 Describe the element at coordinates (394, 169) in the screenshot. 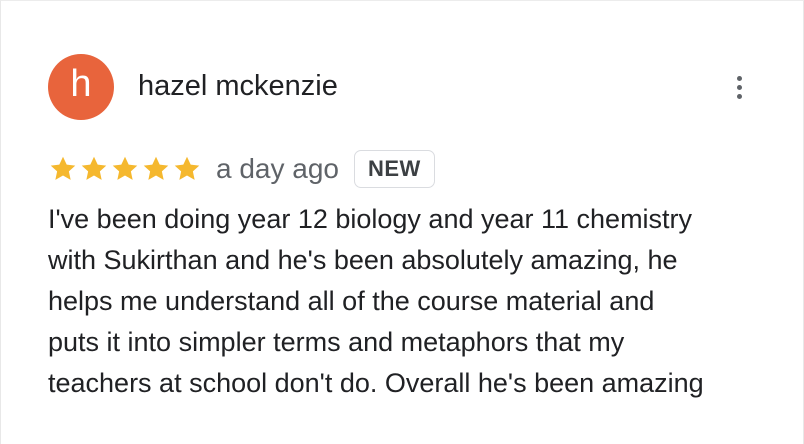

I see `new-badge: NEW` at that location.